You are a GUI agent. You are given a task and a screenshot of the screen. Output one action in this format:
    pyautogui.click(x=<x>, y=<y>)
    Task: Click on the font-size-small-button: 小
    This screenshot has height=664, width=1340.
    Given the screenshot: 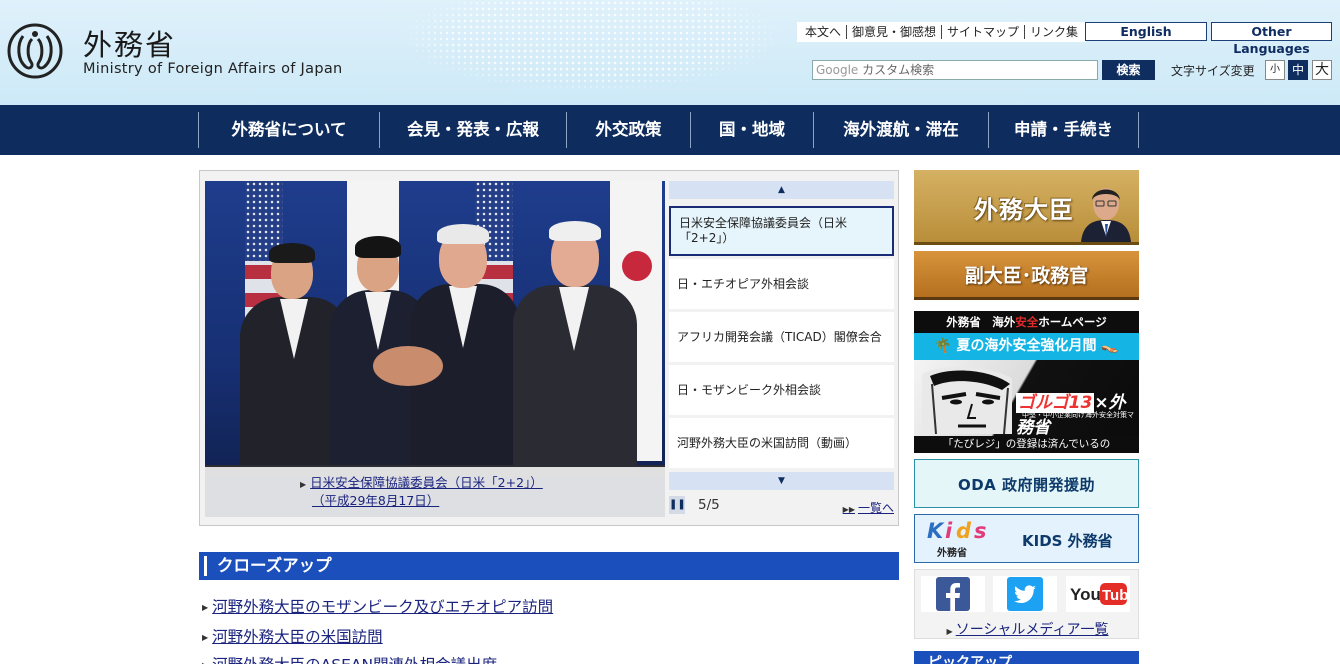 What is the action you would take?
    pyautogui.click(x=1275, y=70)
    